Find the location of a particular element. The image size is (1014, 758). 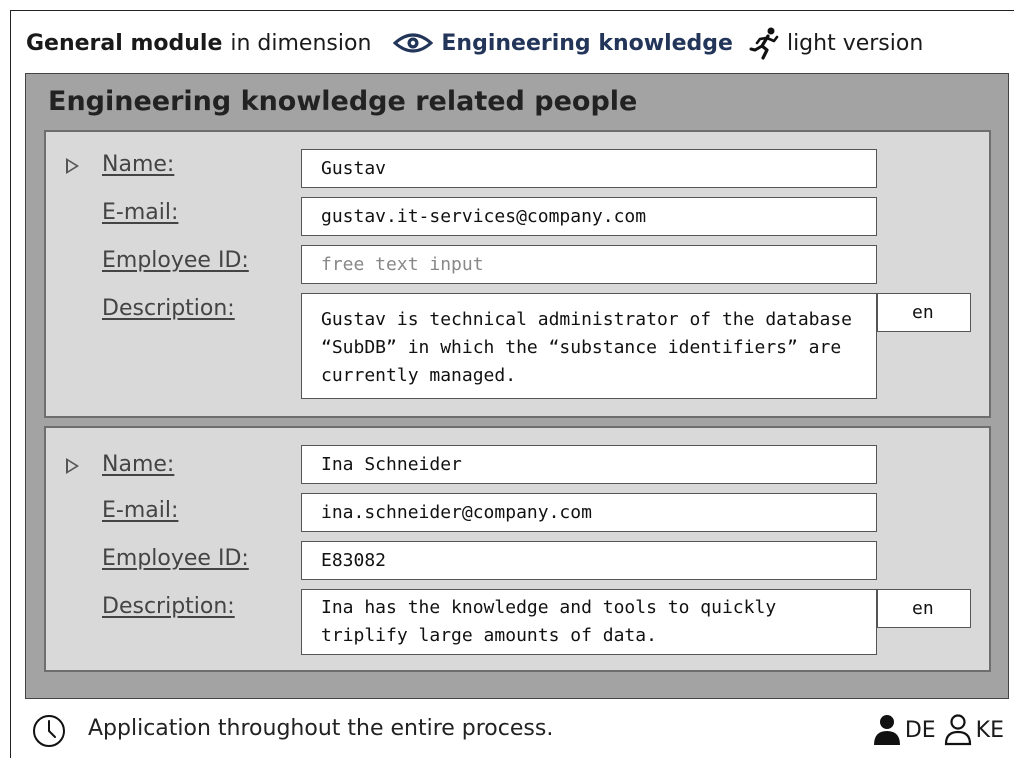

version-label: light version is located at coordinates (855, 43).